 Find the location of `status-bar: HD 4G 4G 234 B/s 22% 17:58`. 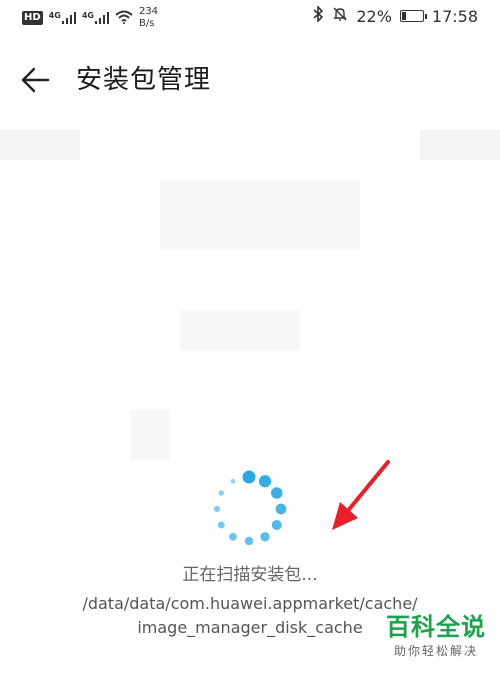

status-bar: HD 4G 4G 234 B/s 22% 17:58 is located at coordinates (250, 18).